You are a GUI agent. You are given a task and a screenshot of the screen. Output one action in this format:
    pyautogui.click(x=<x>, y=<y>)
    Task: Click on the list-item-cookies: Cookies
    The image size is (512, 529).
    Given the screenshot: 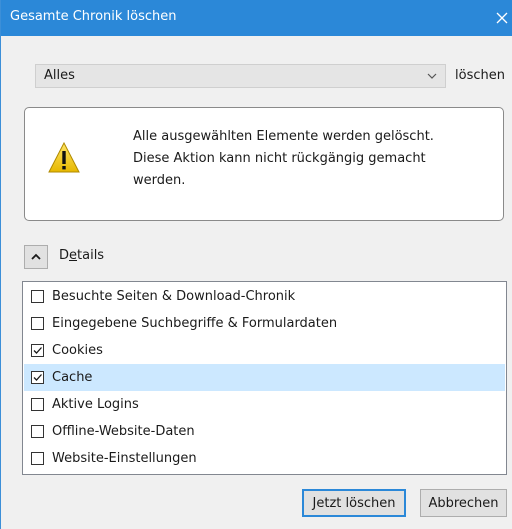 What is the action you would take?
    pyautogui.click(x=264, y=350)
    